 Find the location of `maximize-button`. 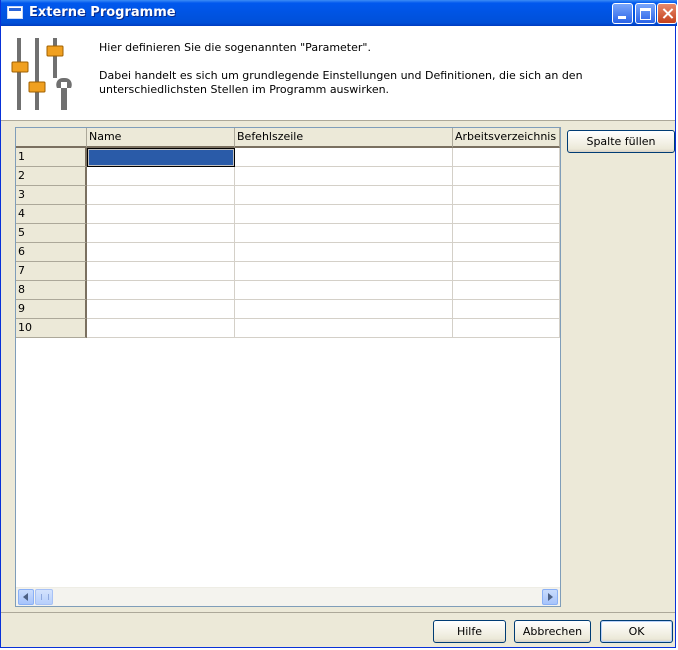

maximize-button is located at coordinates (645, 13).